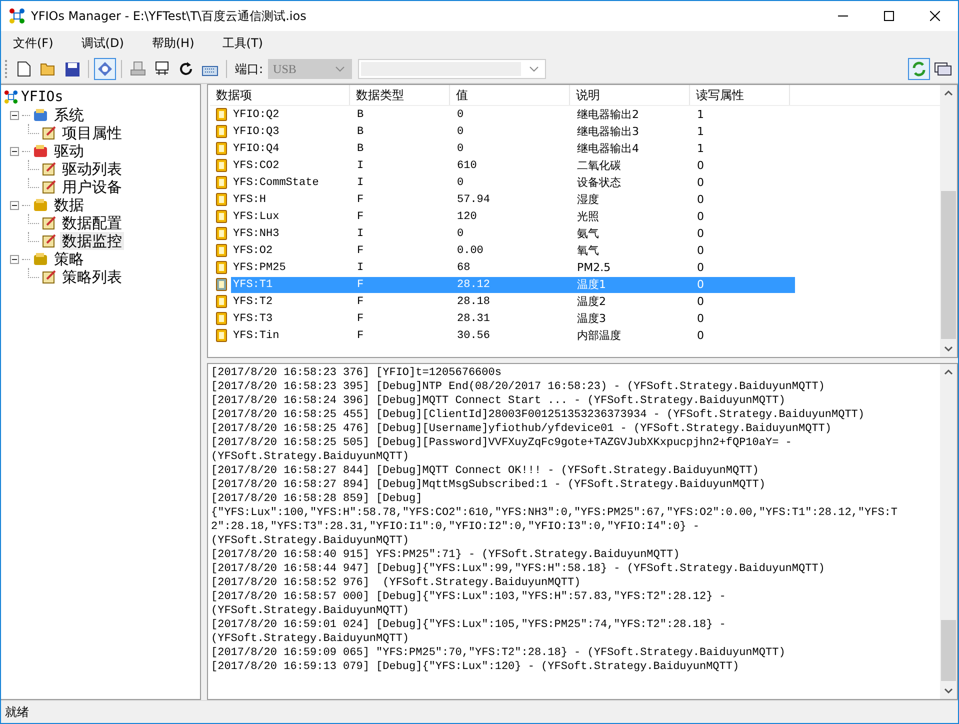  I want to click on table-row: YFS:CommState I 0 设备状态 0, so click(513, 182).